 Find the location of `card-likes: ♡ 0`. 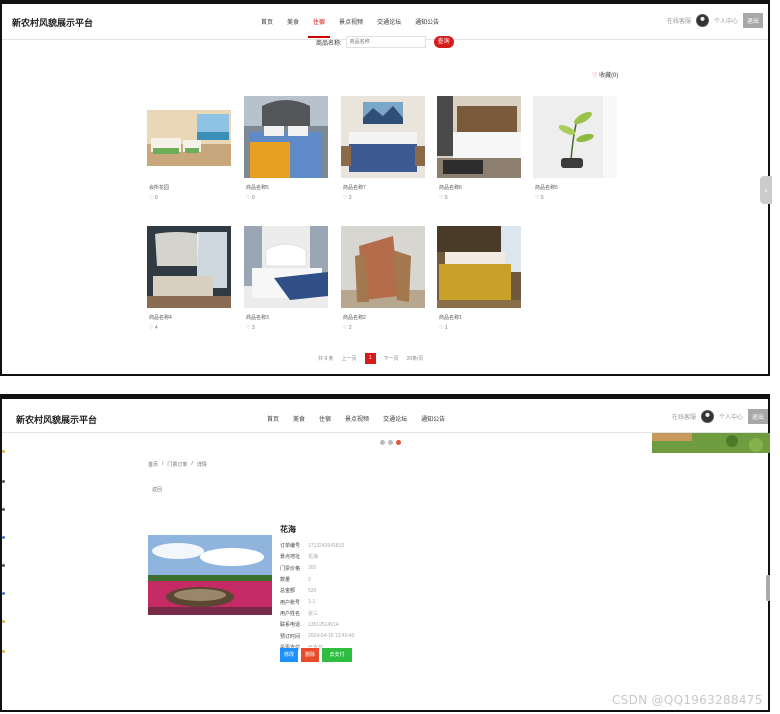

card-likes: ♡ 0 is located at coordinates (153, 198).